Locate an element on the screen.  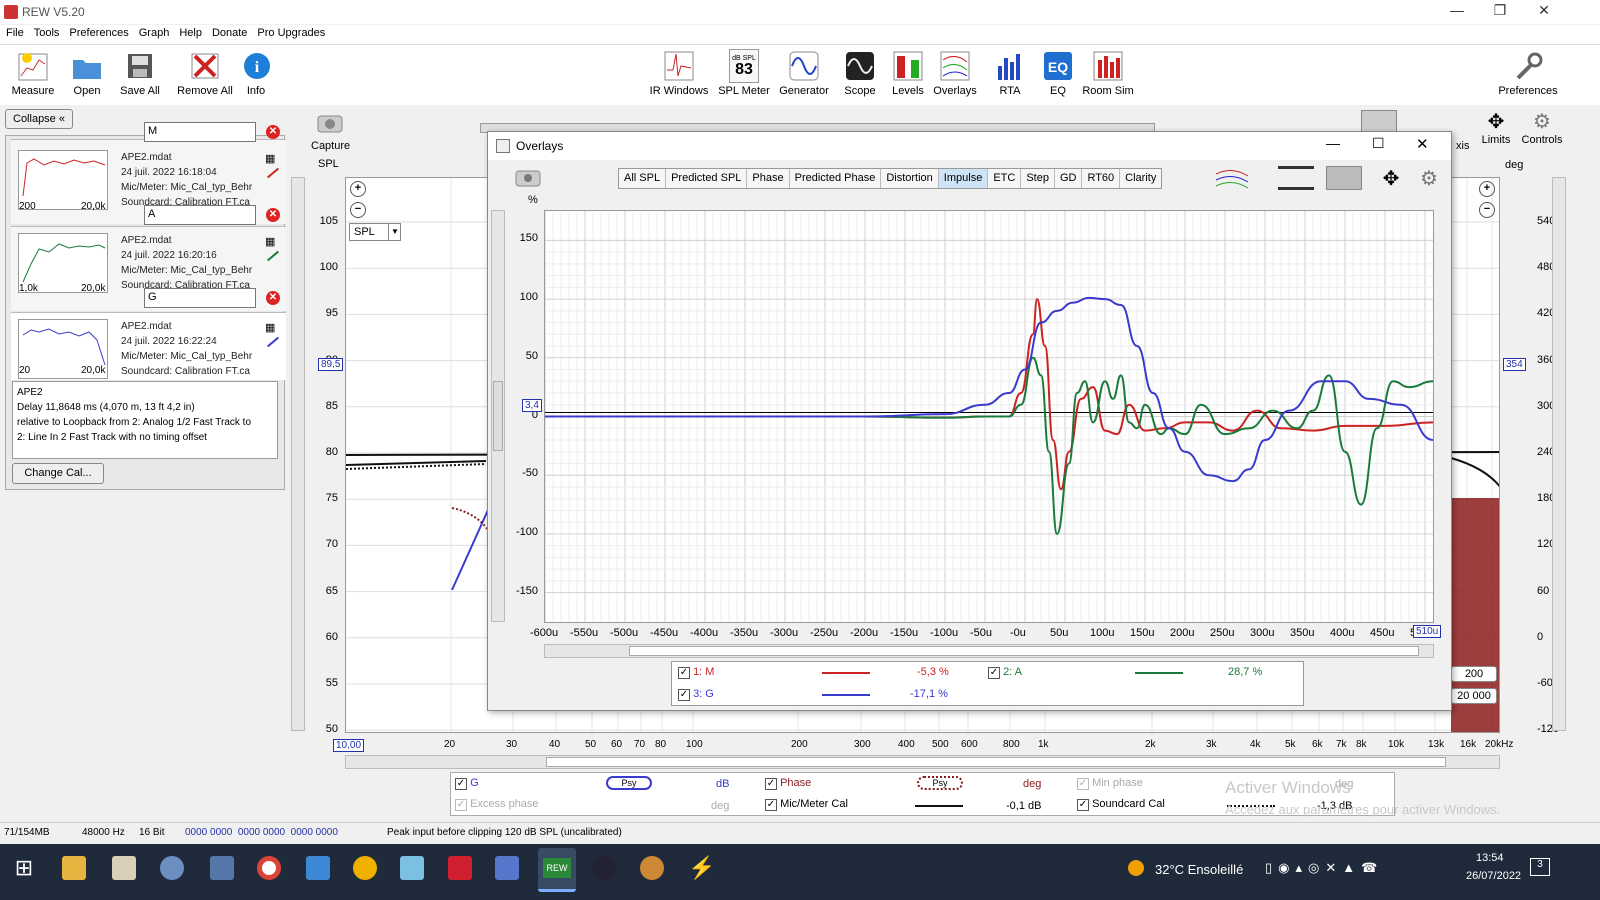
notification-icon: 3 is located at coordinates (1540, 867).